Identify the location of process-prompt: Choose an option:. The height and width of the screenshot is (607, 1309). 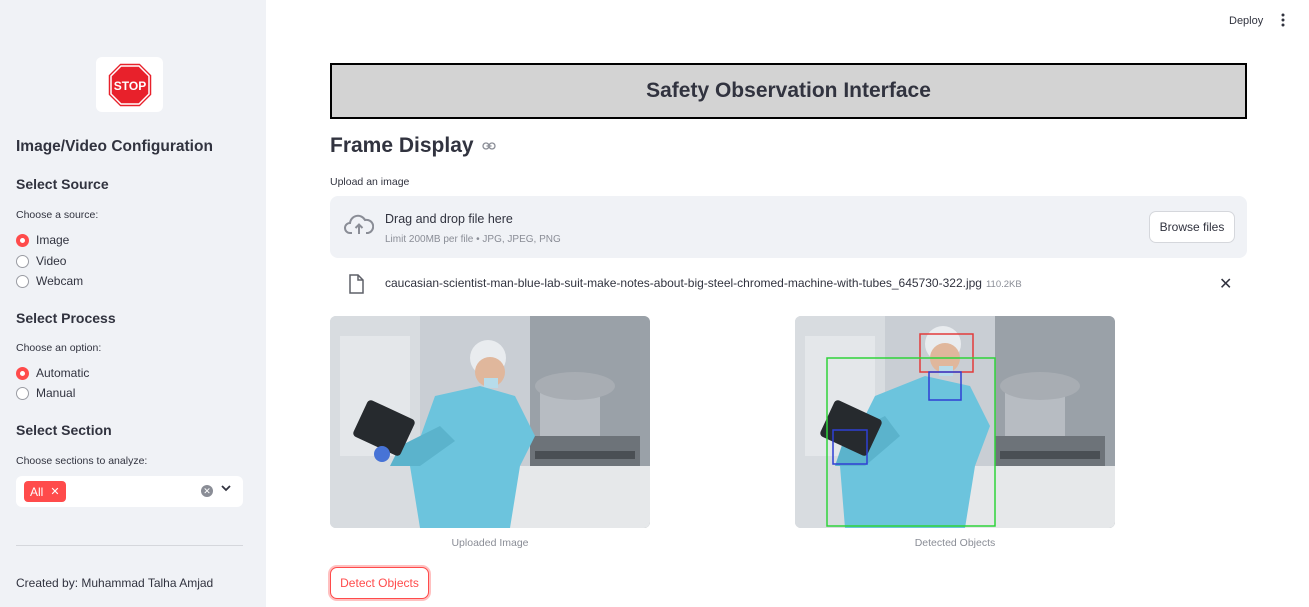
(59, 348).